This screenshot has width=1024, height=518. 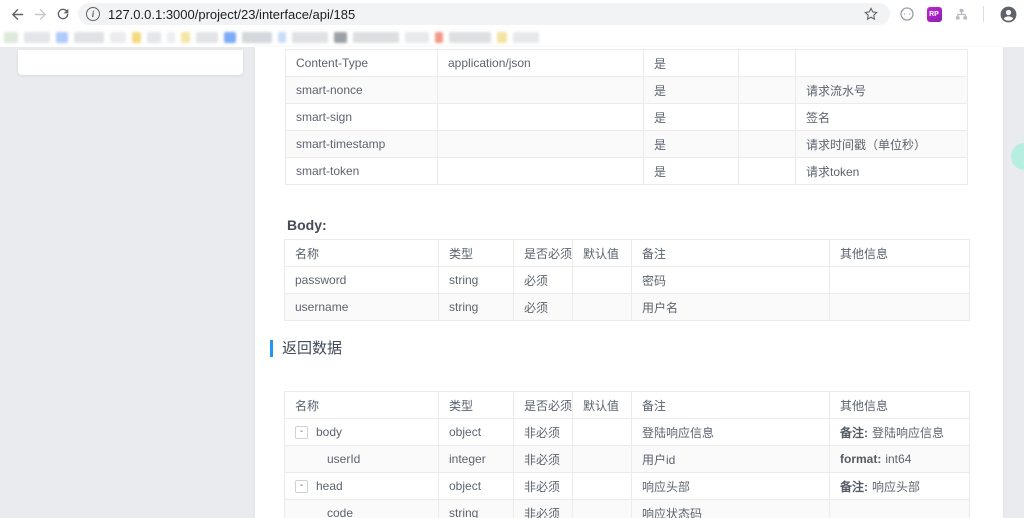 What do you see at coordinates (602, 405) in the screenshot?
I see `col-default: 默认值` at bounding box center [602, 405].